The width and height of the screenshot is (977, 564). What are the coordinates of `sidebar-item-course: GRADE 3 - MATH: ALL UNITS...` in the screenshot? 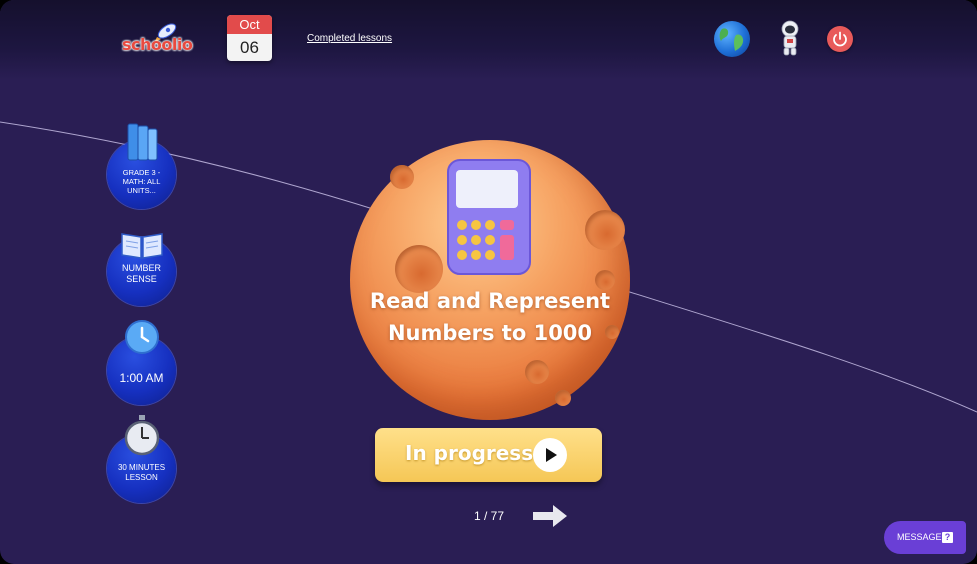 It's located at (141, 166).